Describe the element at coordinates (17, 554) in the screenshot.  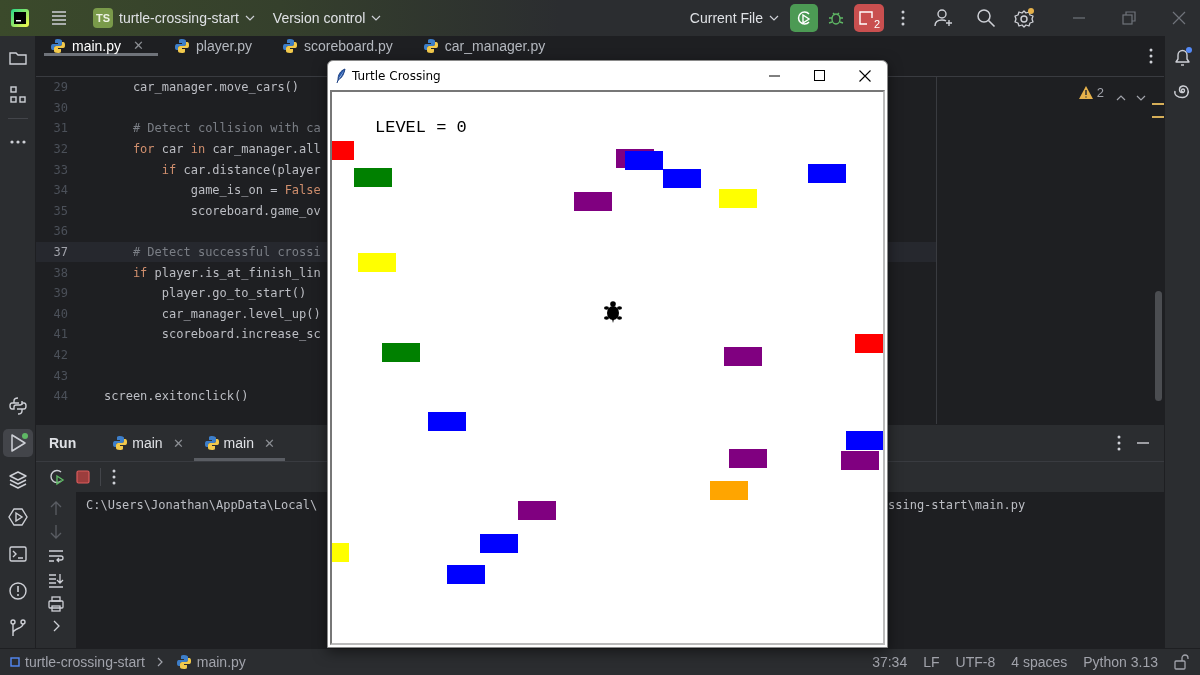
I see `terminal-icon` at that location.